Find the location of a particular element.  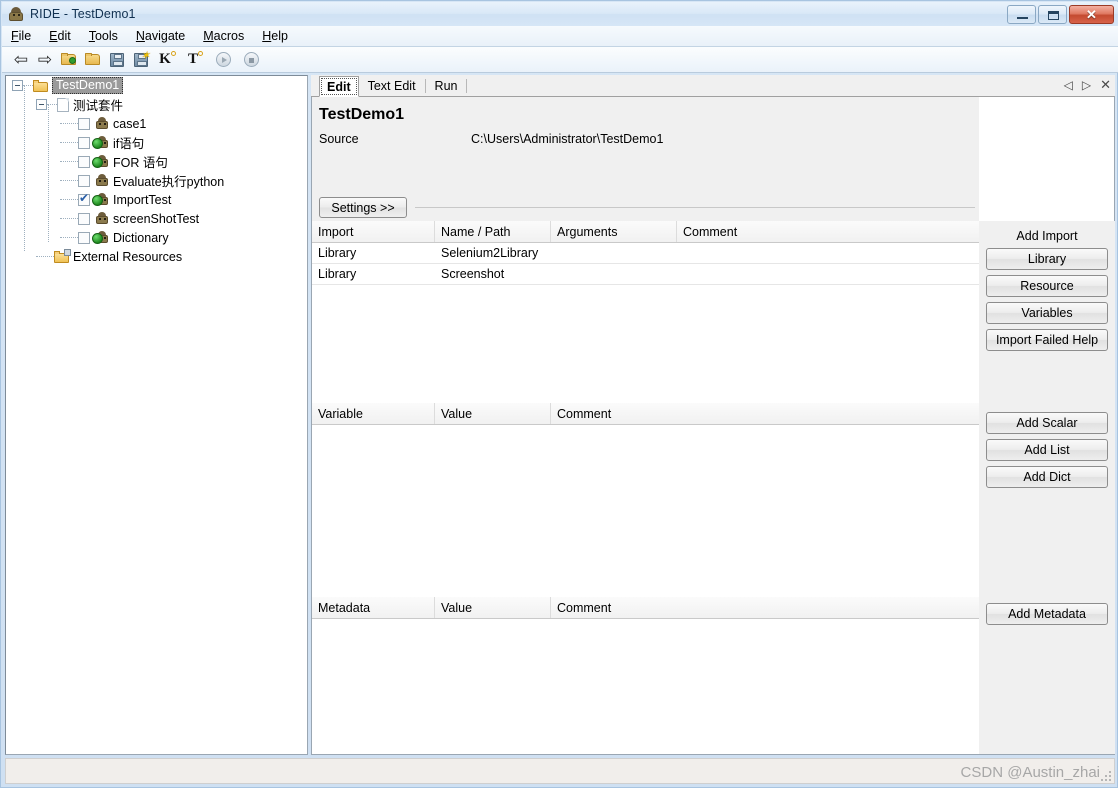

search-keyword-icon: K is located at coordinates (165, 60).